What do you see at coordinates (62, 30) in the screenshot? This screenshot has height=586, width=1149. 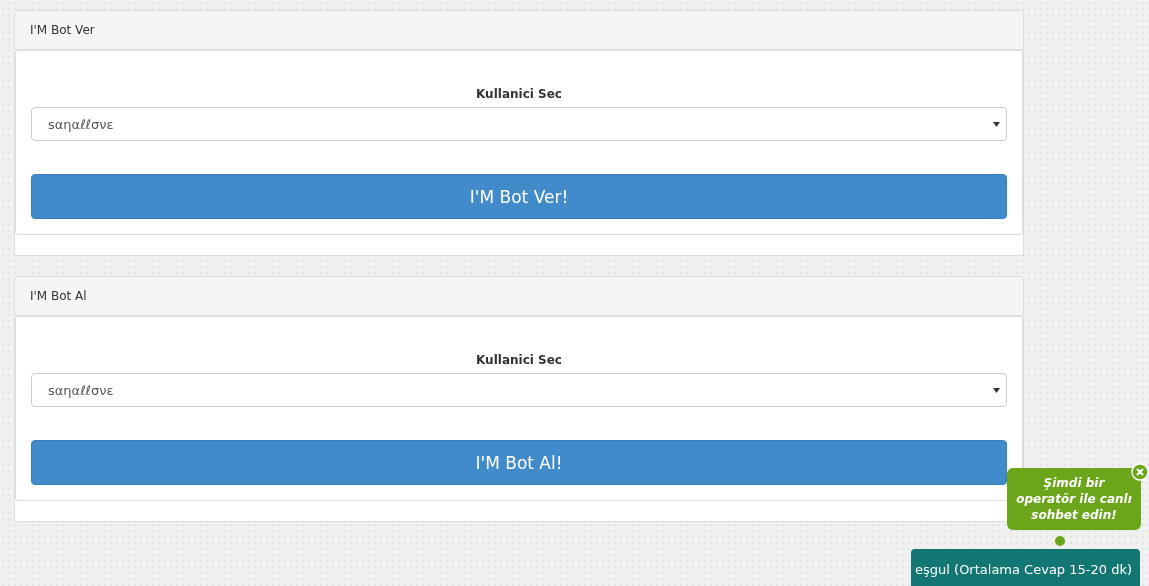 I see `panel-title: I'M Bot Ver` at bounding box center [62, 30].